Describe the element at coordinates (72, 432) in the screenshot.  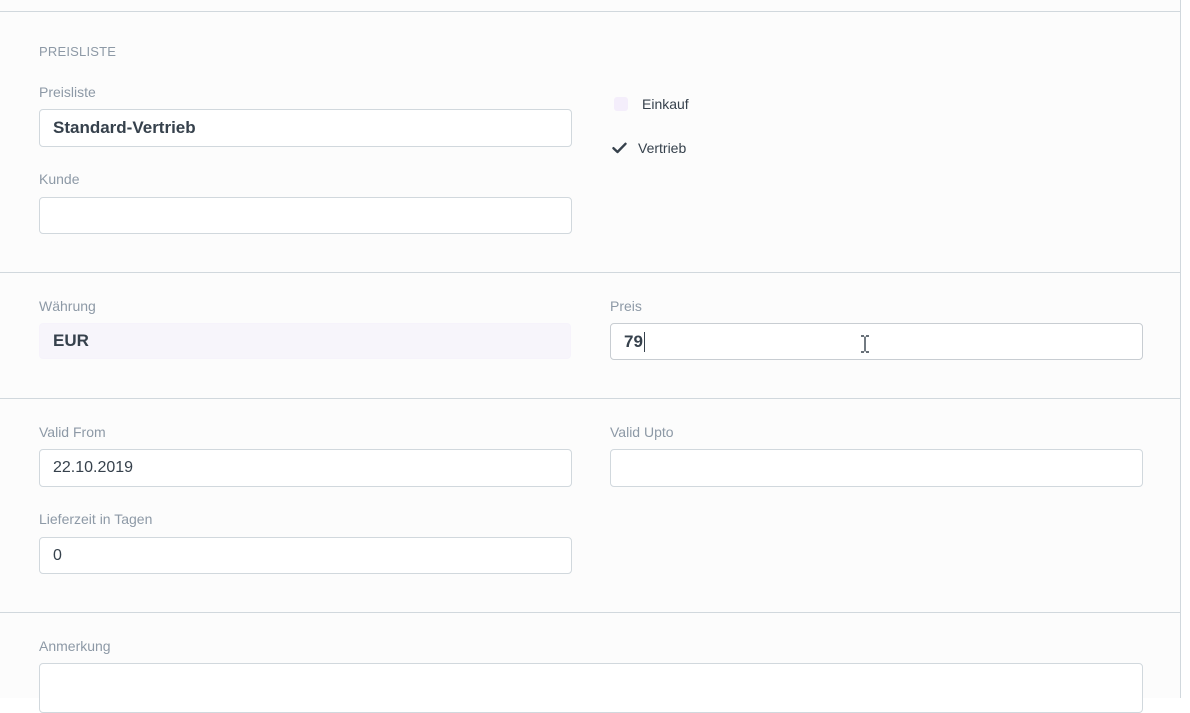
I see `valid-from-label: Valid From` at that location.